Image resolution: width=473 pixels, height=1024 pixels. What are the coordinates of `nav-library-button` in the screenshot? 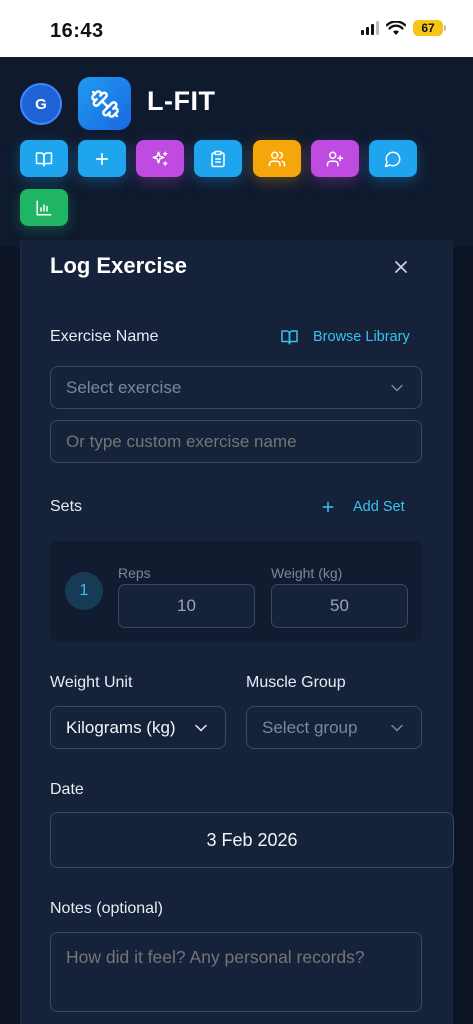 It's located at (44, 158).